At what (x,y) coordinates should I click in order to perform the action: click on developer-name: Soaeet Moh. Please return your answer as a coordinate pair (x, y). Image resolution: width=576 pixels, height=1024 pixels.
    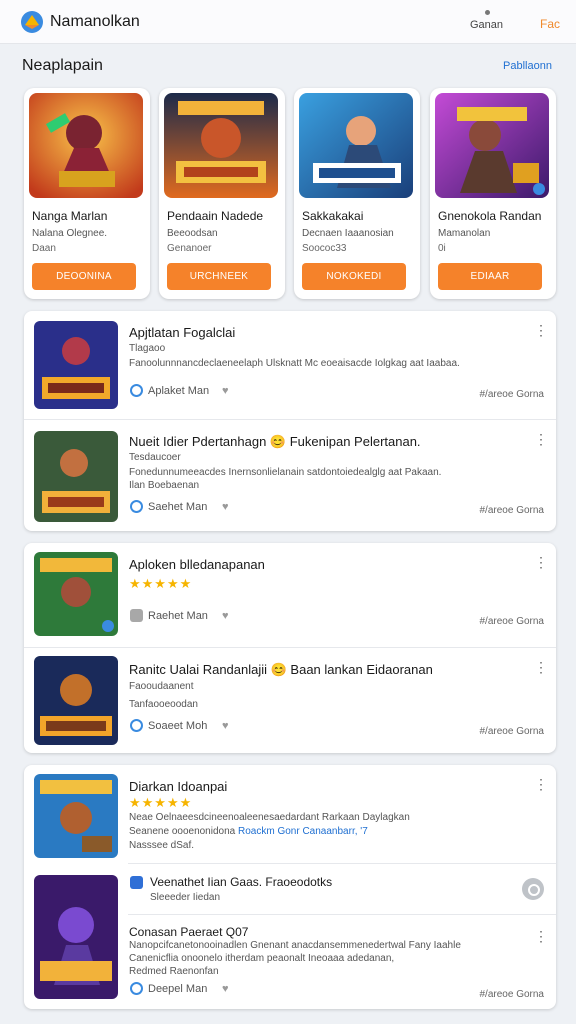
    Looking at the image, I should click on (177, 726).